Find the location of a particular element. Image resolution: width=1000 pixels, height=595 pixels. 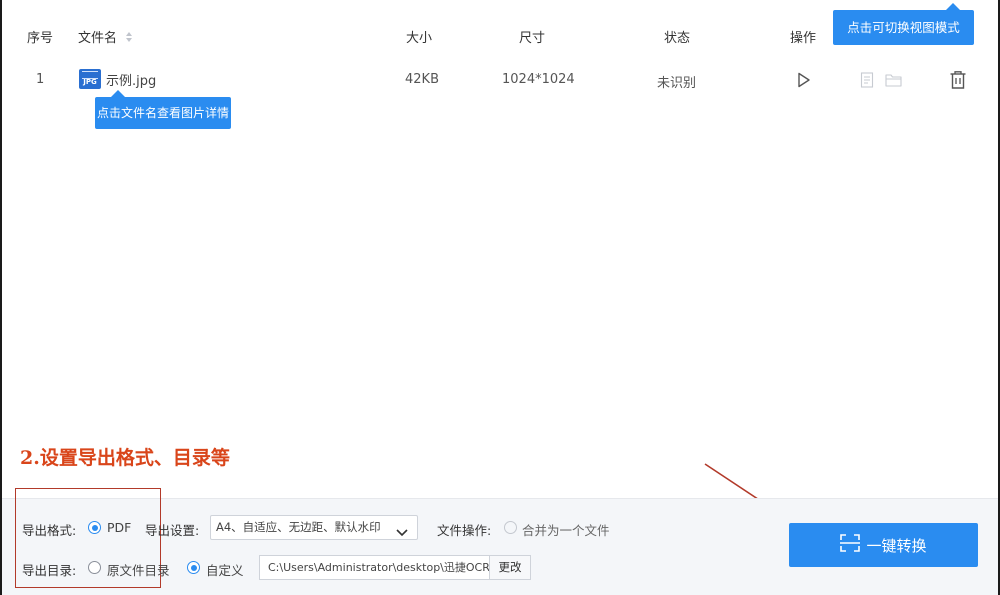

header-size: 大小 is located at coordinates (419, 38).